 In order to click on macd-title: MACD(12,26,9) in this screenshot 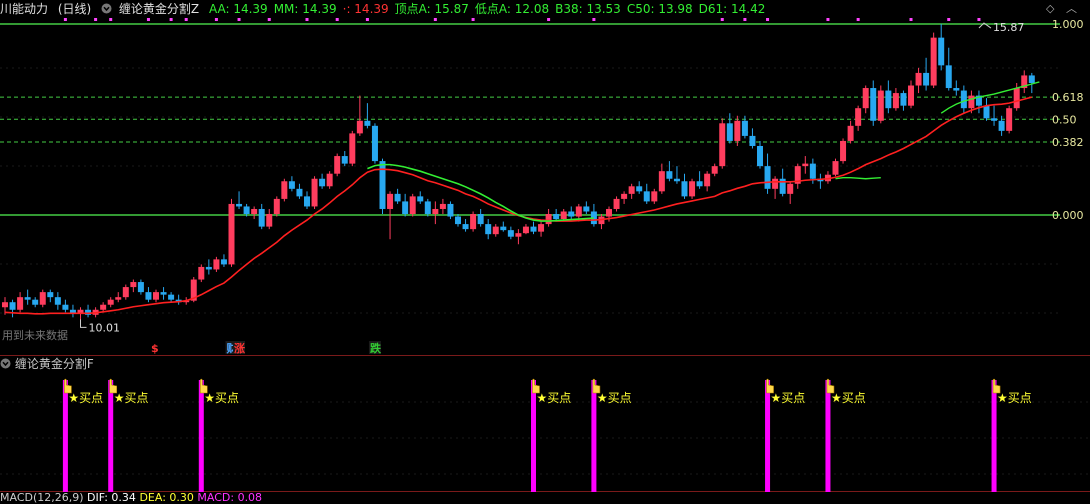, I will do `click(42, 497)`.